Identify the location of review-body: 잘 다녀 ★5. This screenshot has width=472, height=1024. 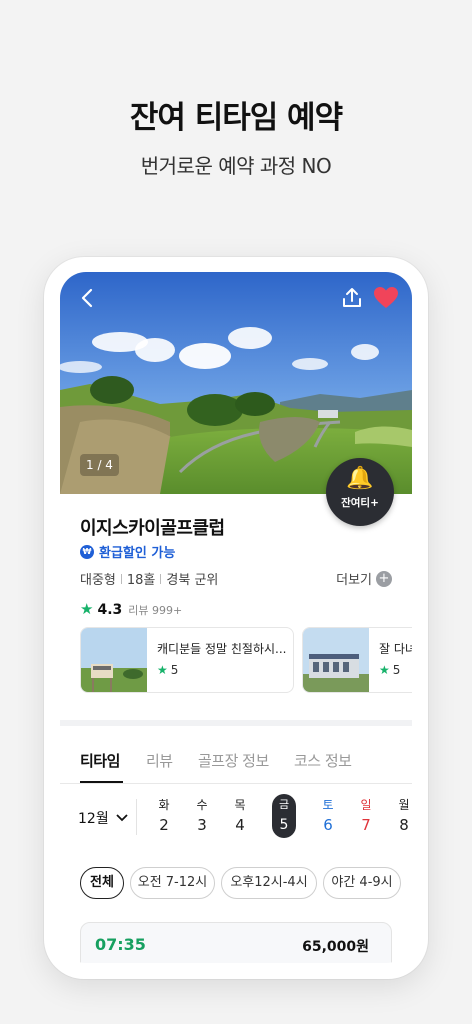
(390, 660).